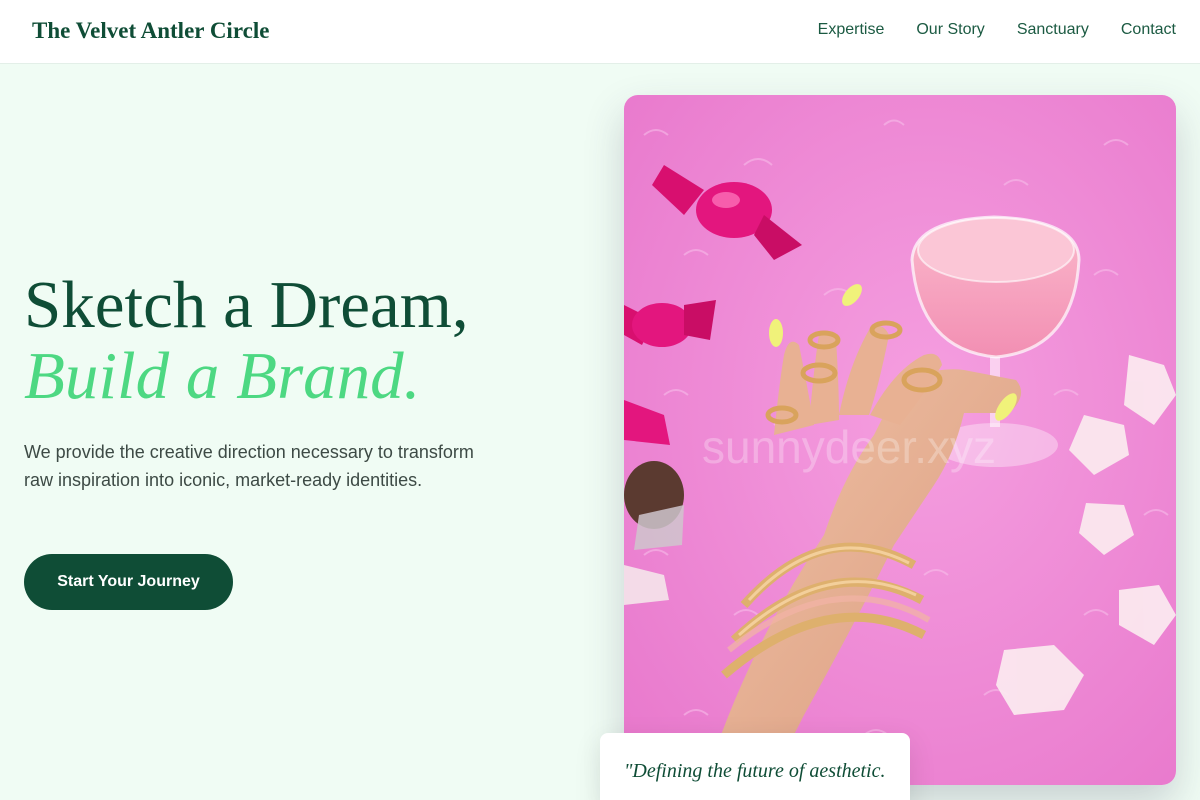 This screenshot has height=800, width=1200. I want to click on start-journey-button: Start Your Journey, so click(128, 582).